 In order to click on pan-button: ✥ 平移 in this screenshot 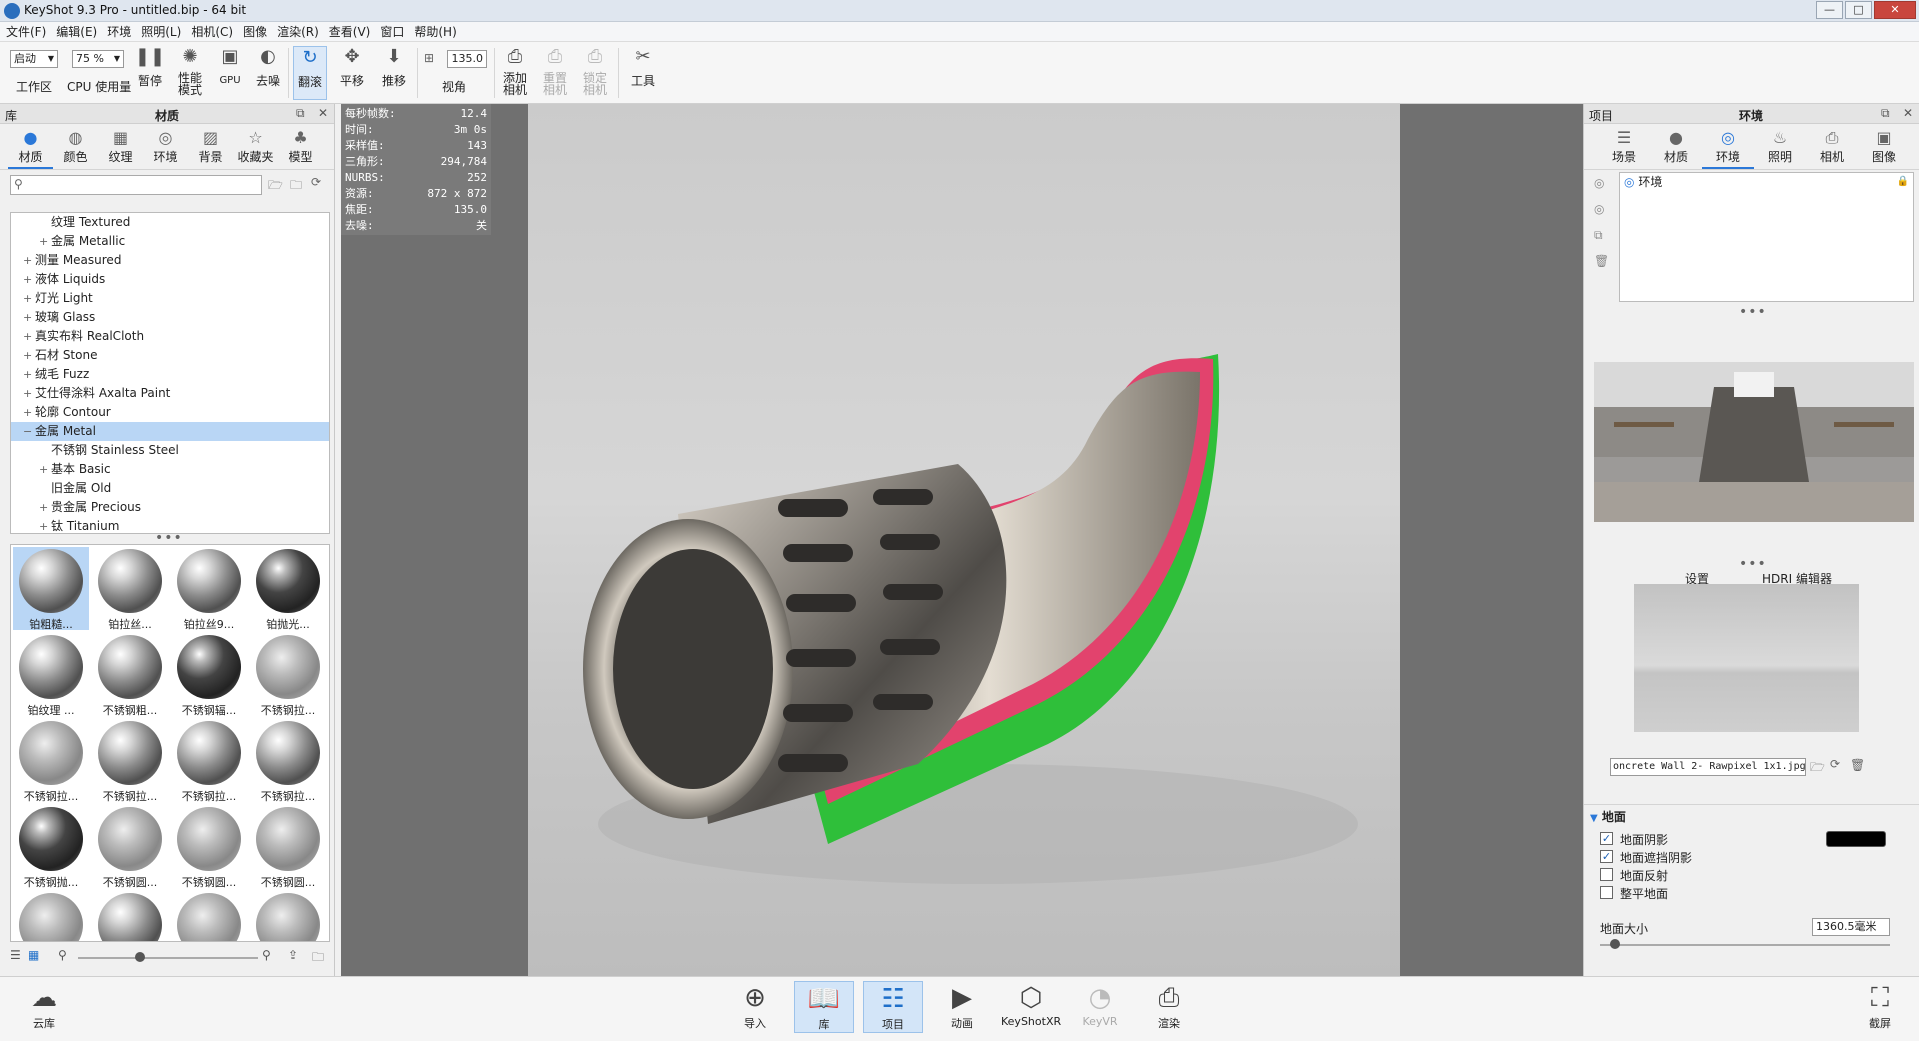, I will do `click(352, 67)`.